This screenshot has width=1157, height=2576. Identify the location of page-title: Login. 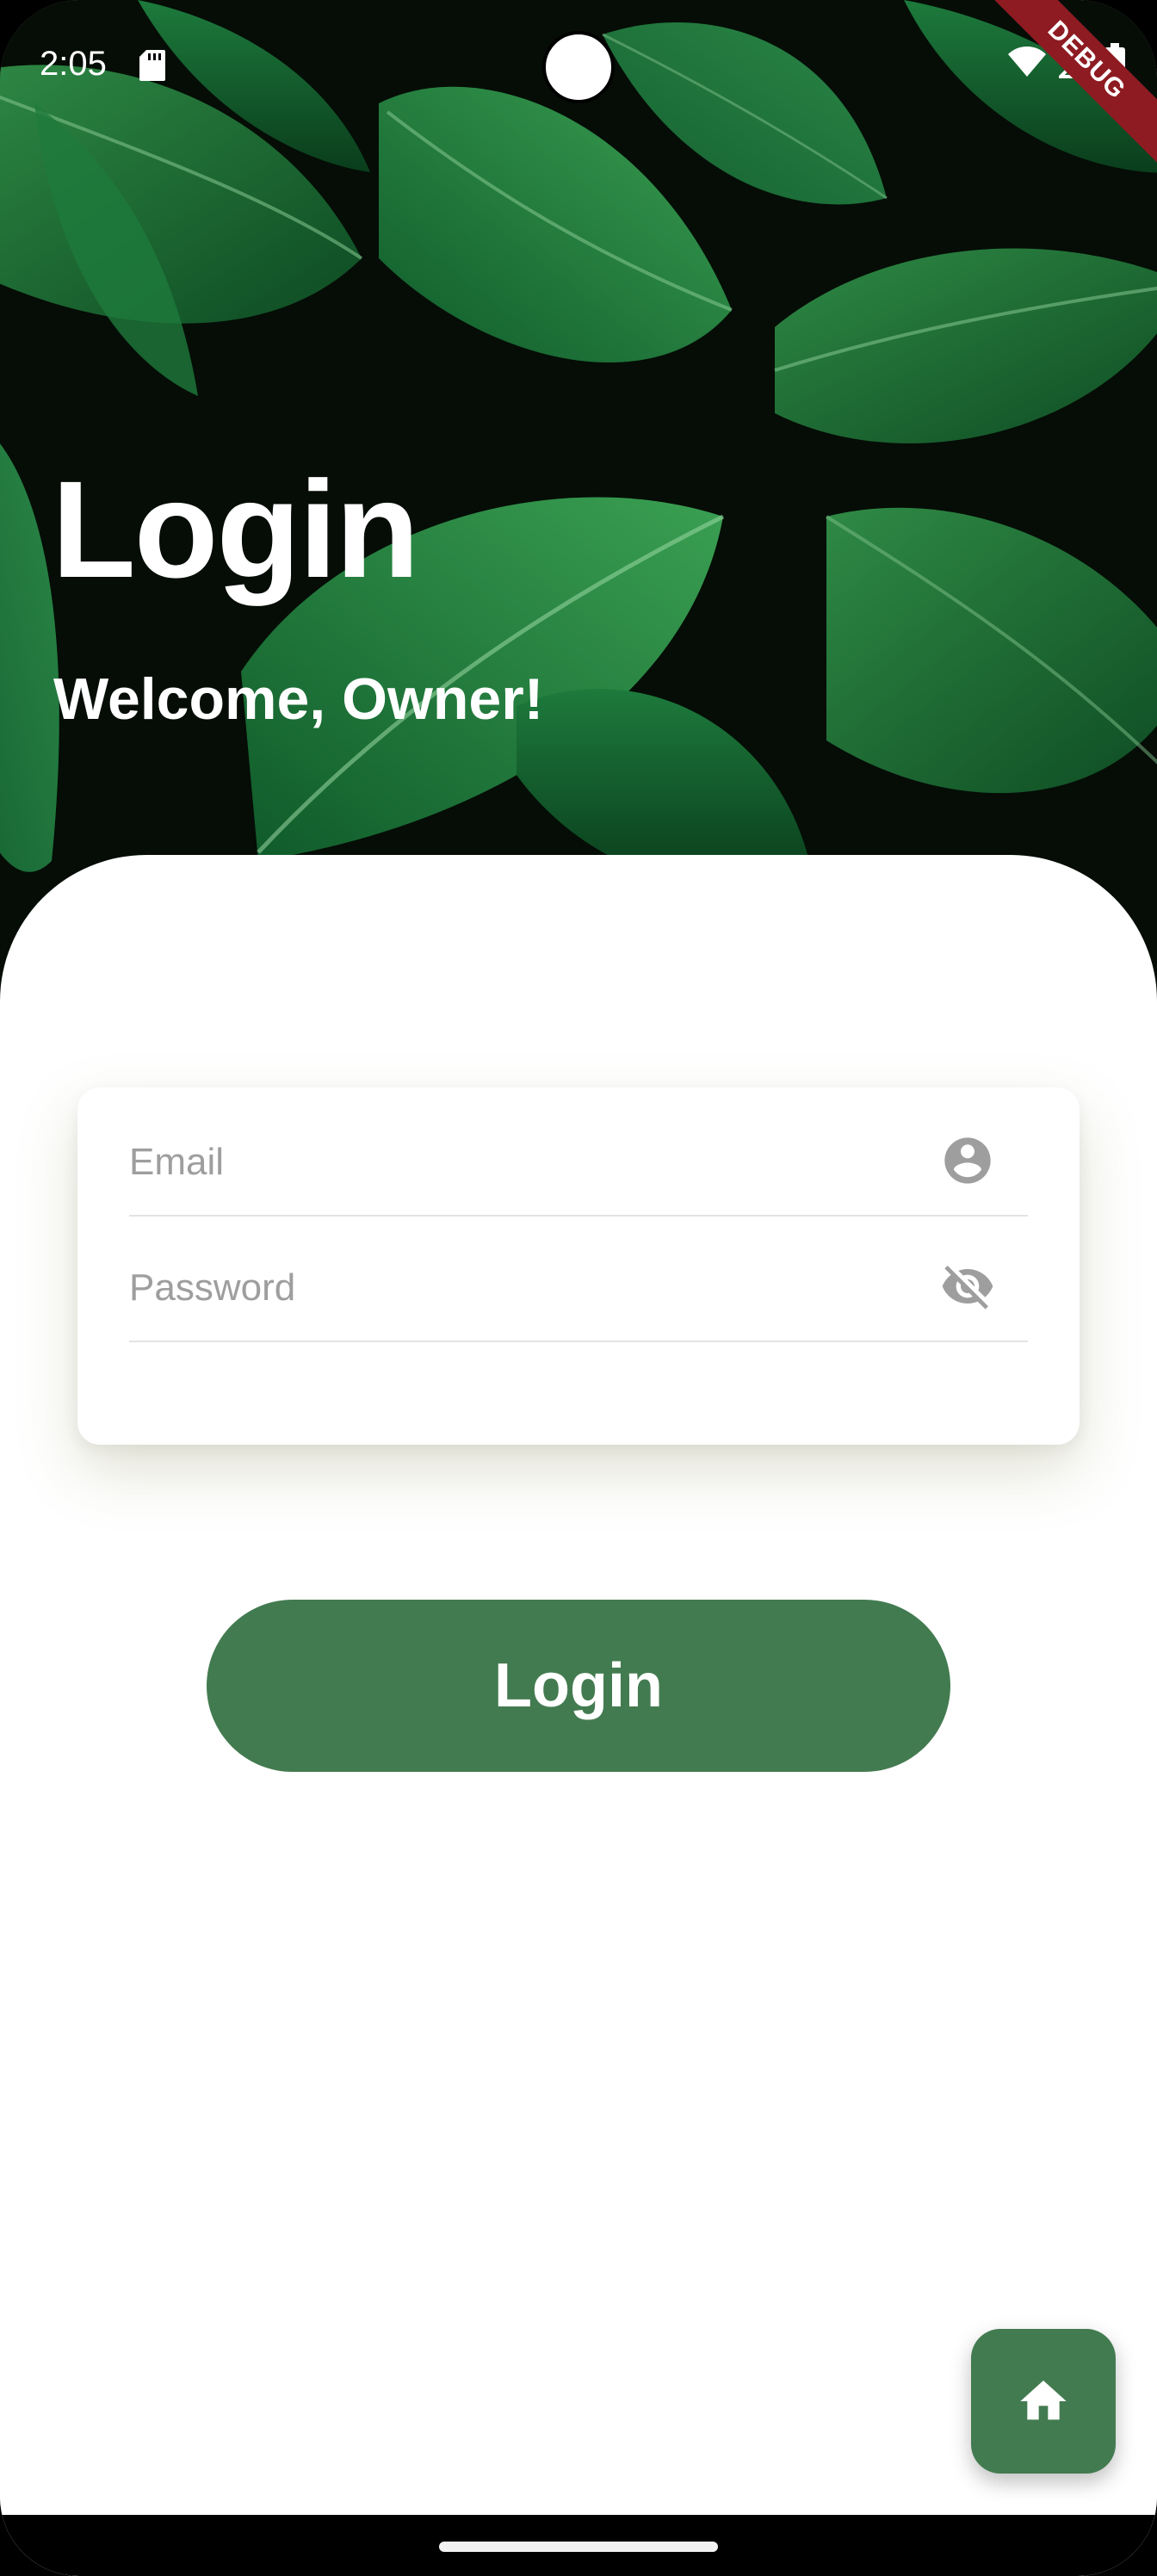
(236, 529).